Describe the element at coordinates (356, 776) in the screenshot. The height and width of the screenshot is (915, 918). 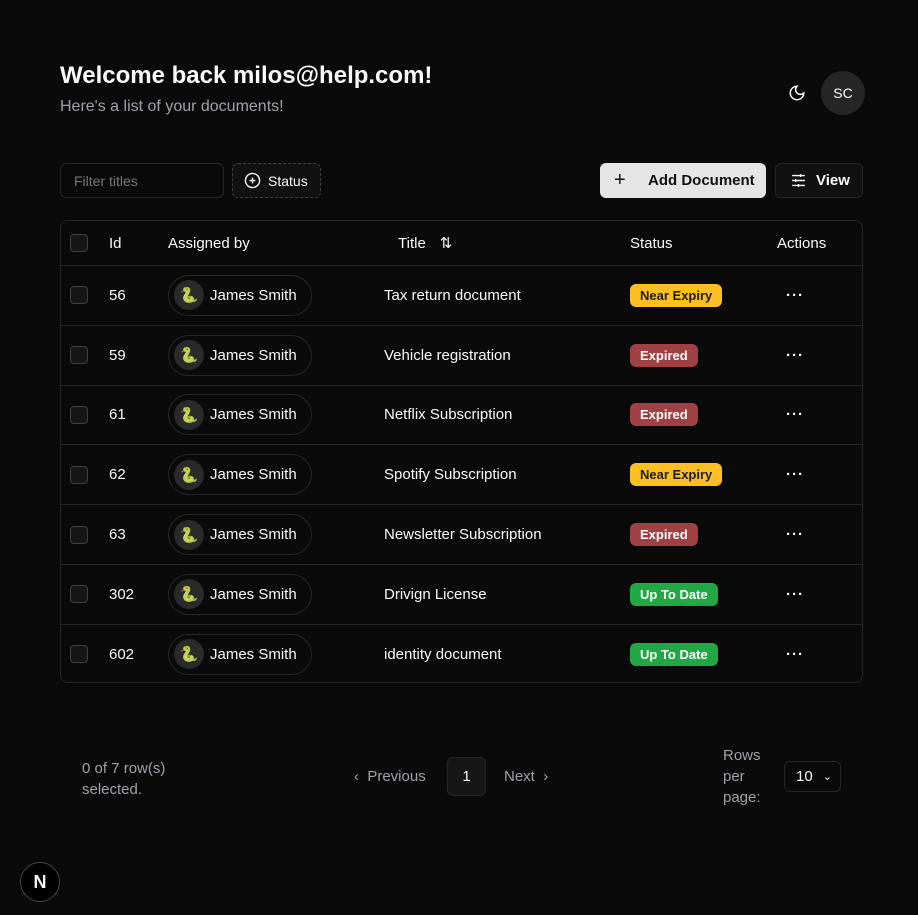
I see `chevron-left-icon: ‹` at that location.